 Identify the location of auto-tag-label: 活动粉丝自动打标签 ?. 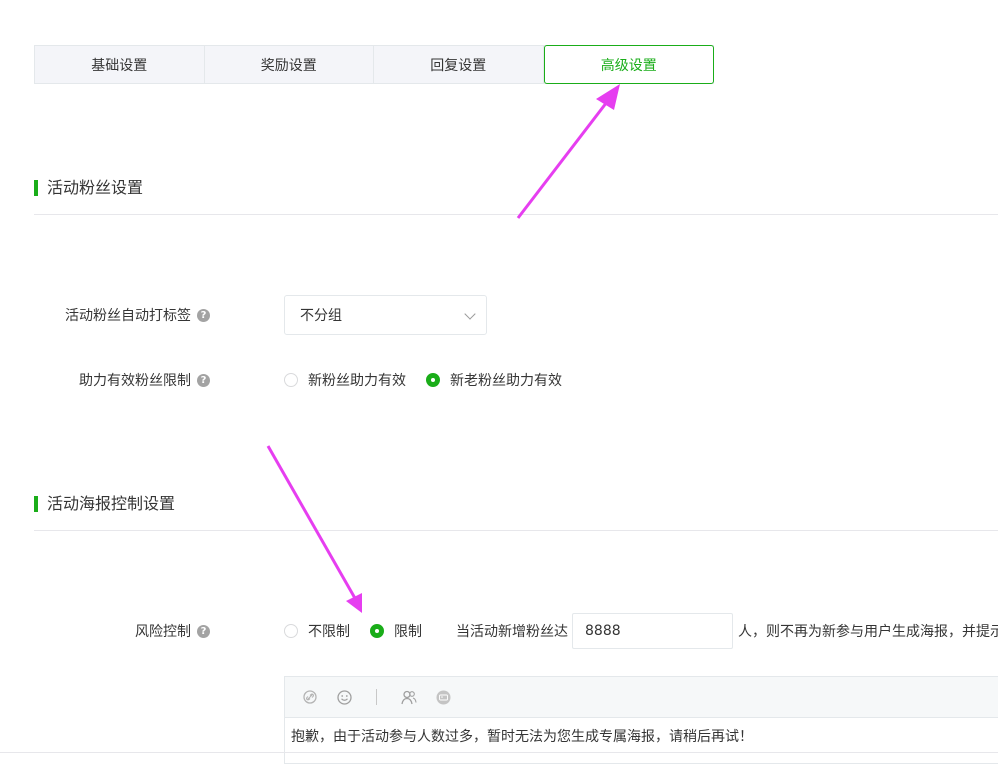
(105, 315).